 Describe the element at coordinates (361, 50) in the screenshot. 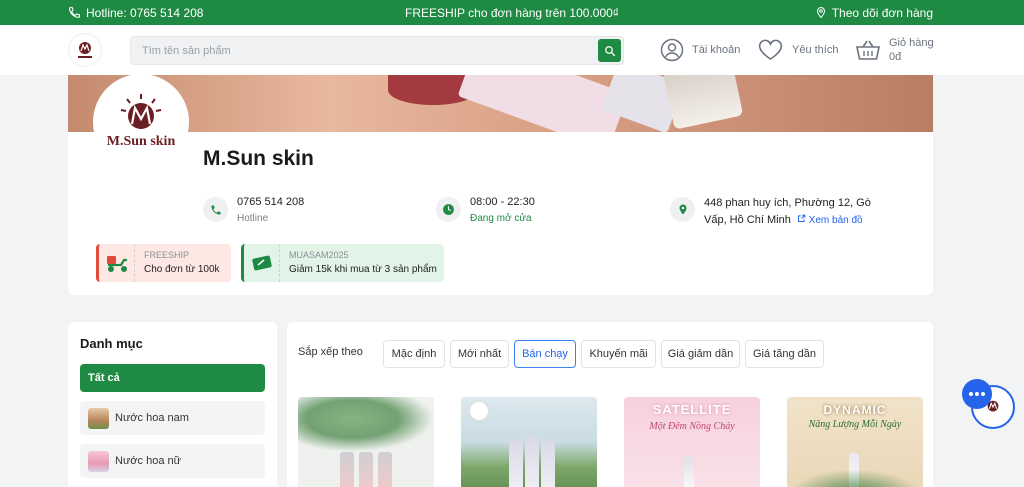

I see `search-input` at that location.